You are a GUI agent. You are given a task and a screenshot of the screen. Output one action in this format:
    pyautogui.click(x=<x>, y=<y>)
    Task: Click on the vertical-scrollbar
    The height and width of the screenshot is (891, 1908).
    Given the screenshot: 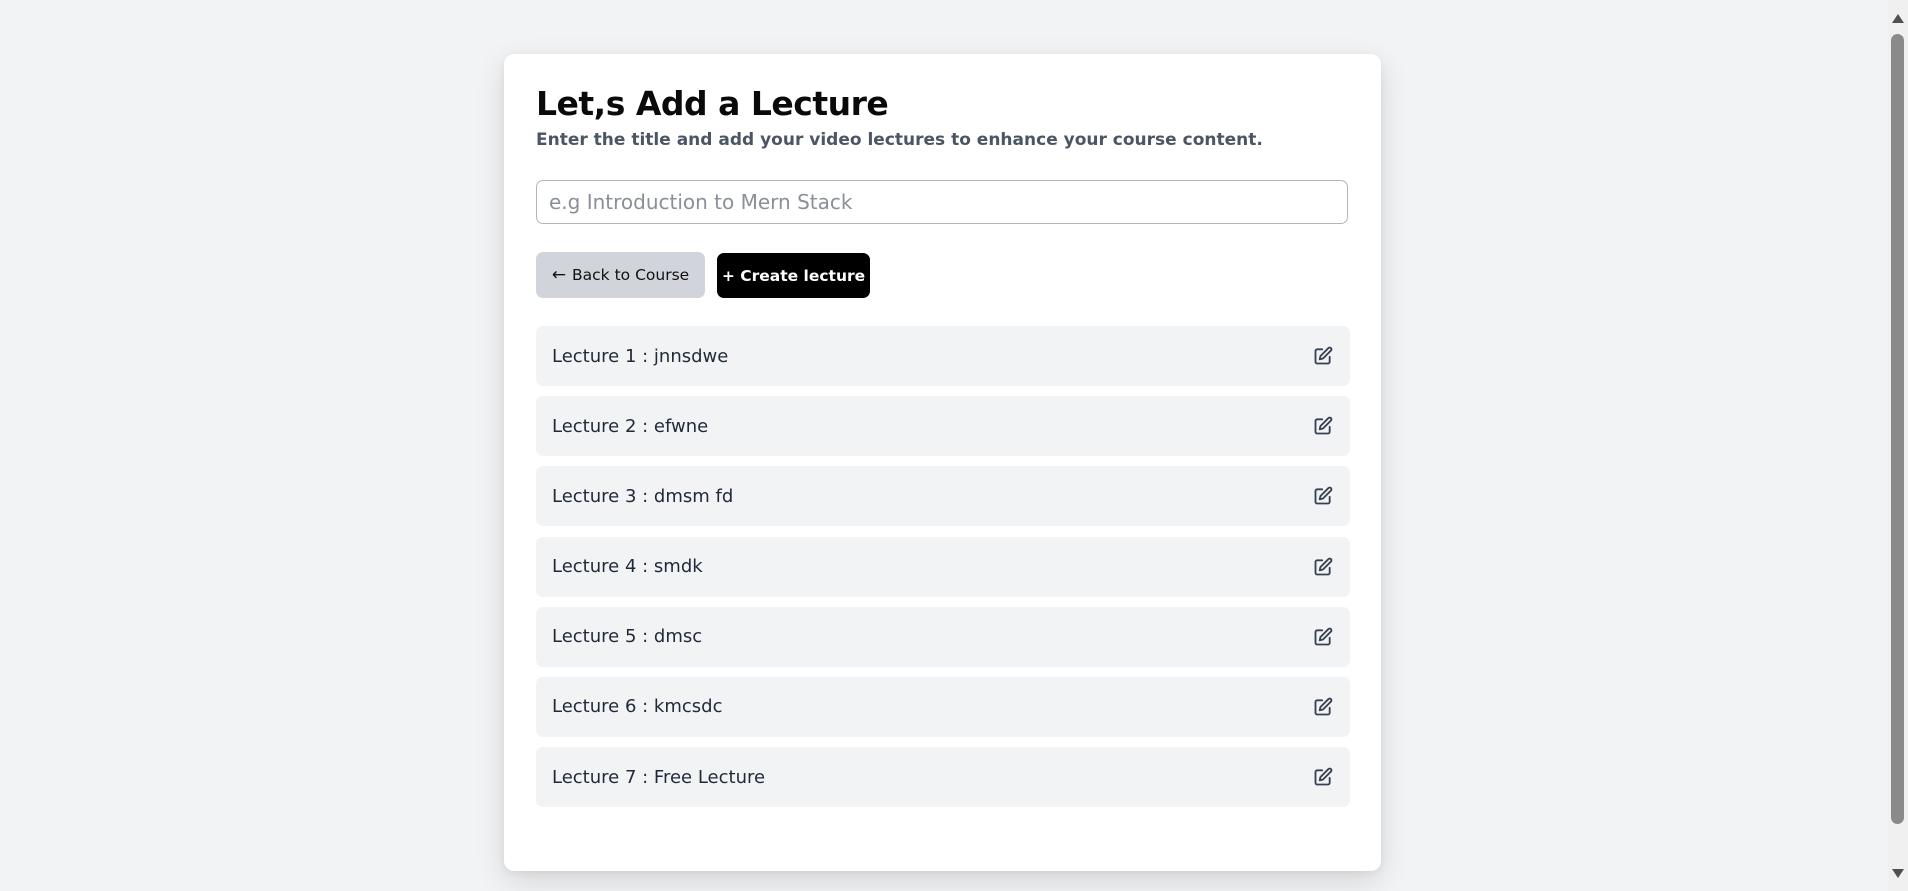 What is the action you would take?
    pyautogui.click(x=1898, y=445)
    